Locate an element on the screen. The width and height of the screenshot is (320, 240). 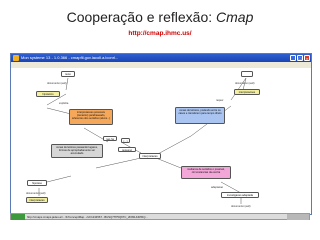
system-tray is located at coordinates (298, 217).